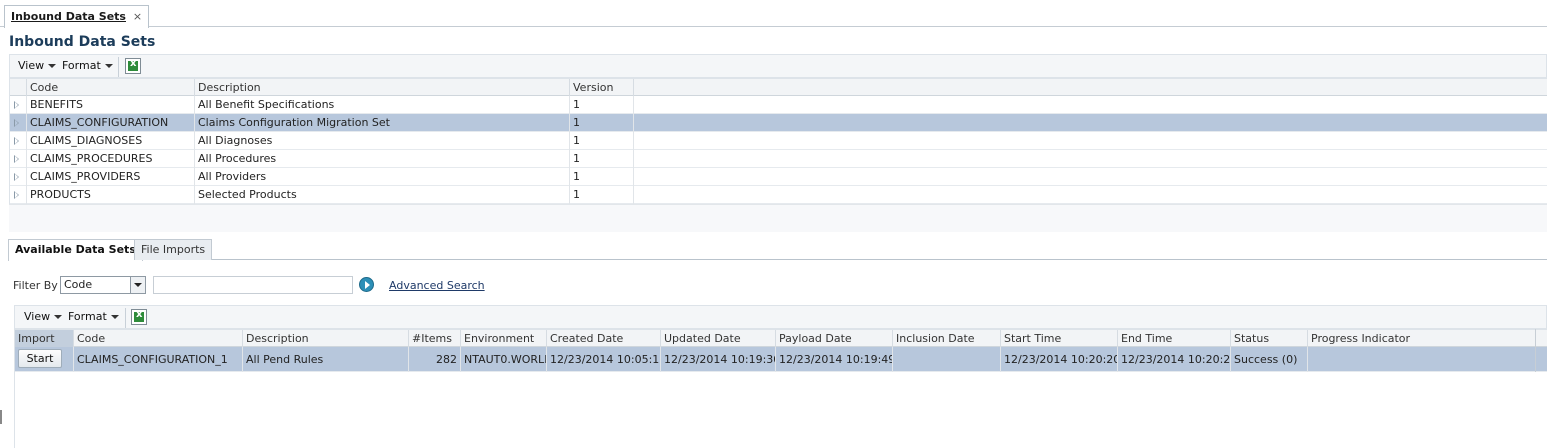 Image resolution: width=1547 pixels, height=448 pixels. What do you see at coordinates (1269, 359) in the screenshot?
I see `cell-status: Success (0)` at bounding box center [1269, 359].